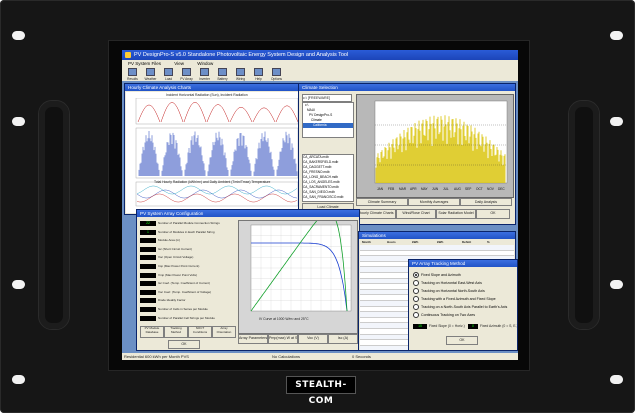 The width and height of the screenshot is (635, 413). Describe the element at coordinates (328, 197) in the screenshot. I see `climate-file-item: CA_SAN_FRANCISCO.mdb` at that location.